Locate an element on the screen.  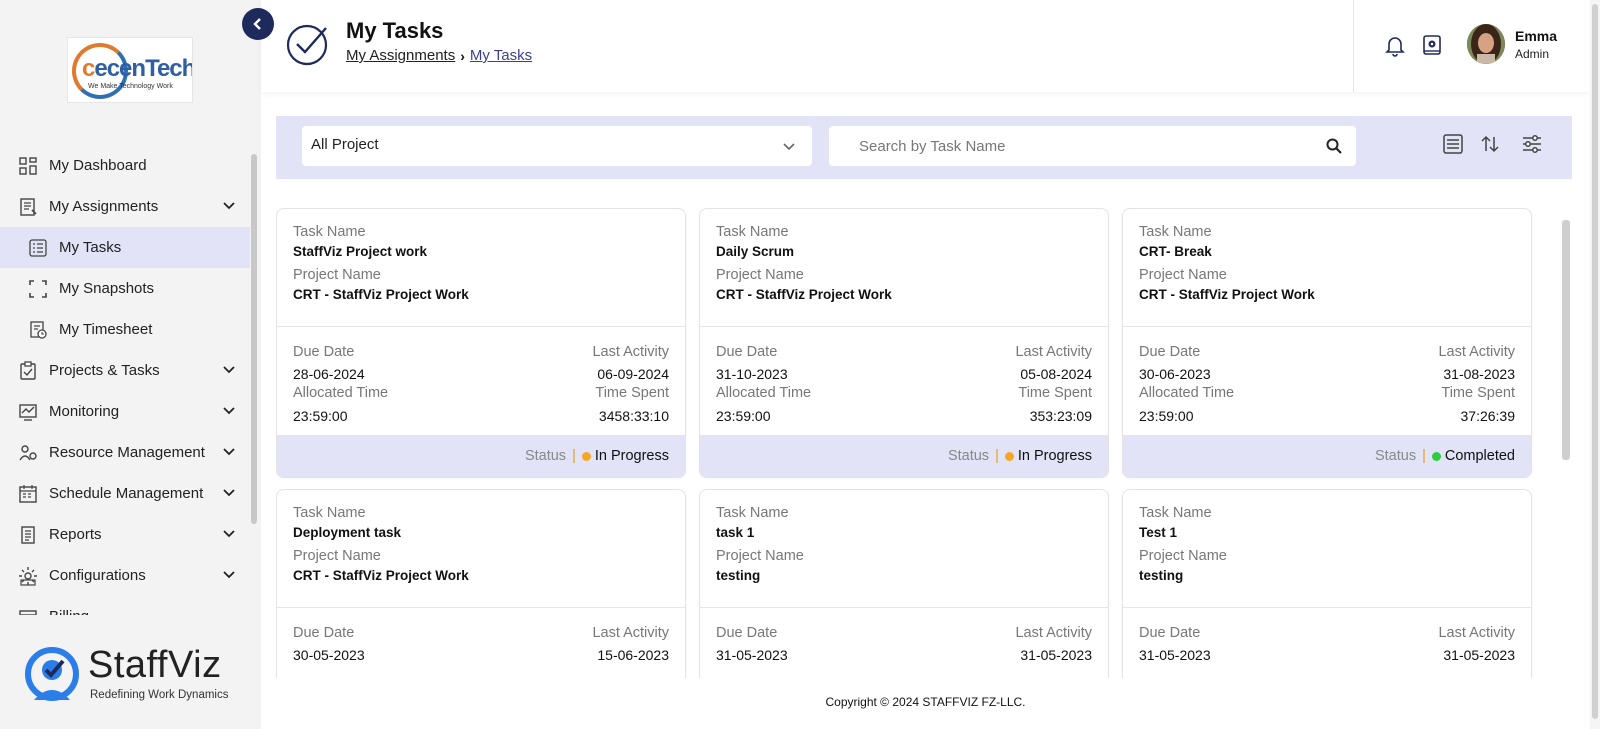
status-bar: Status | In Progress is located at coordinates (481, 456).